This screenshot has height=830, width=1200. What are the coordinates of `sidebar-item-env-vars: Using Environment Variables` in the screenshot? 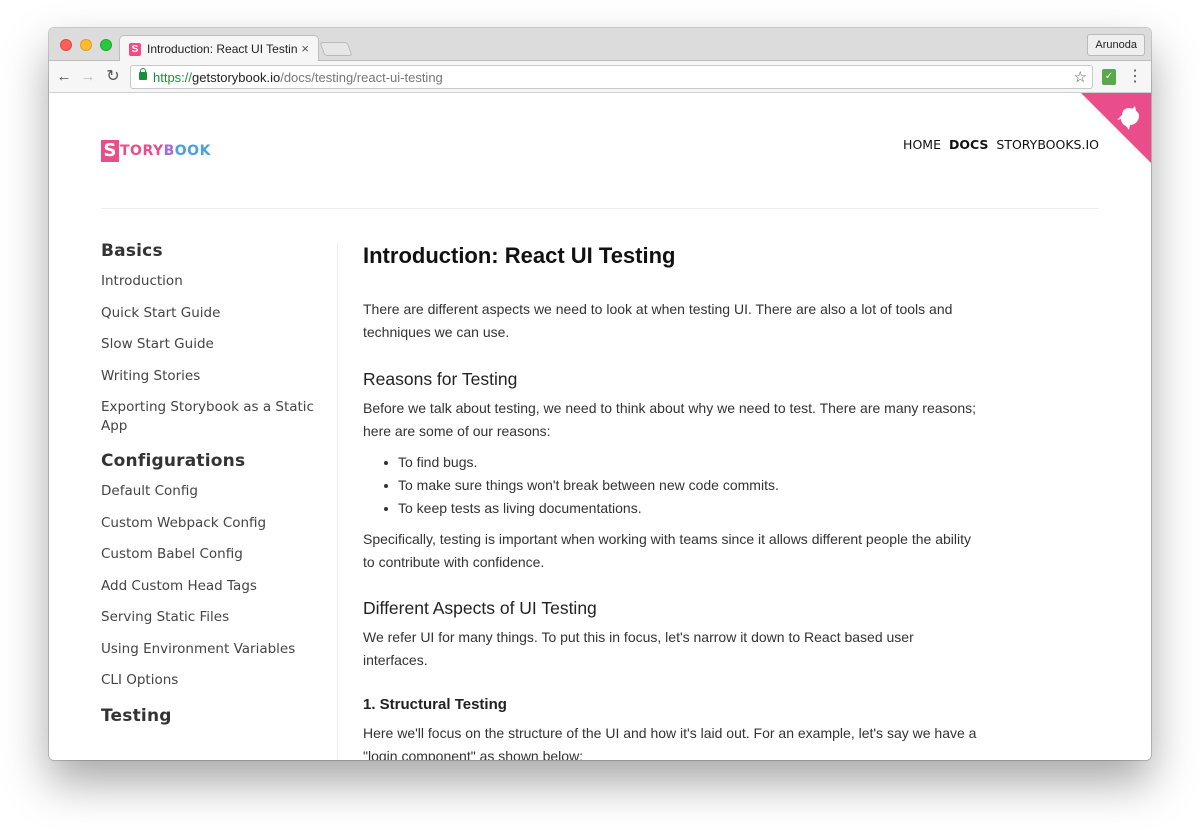 It's located at (211, 649).